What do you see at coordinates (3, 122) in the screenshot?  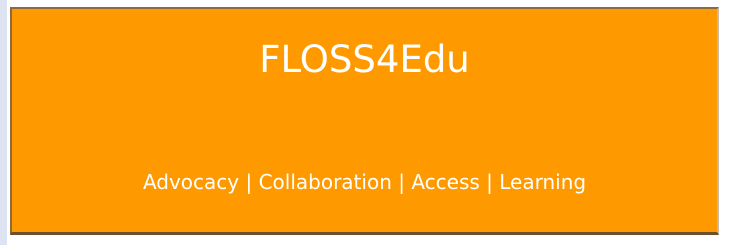 I see `left-rail` at bounding box center [3, 122].